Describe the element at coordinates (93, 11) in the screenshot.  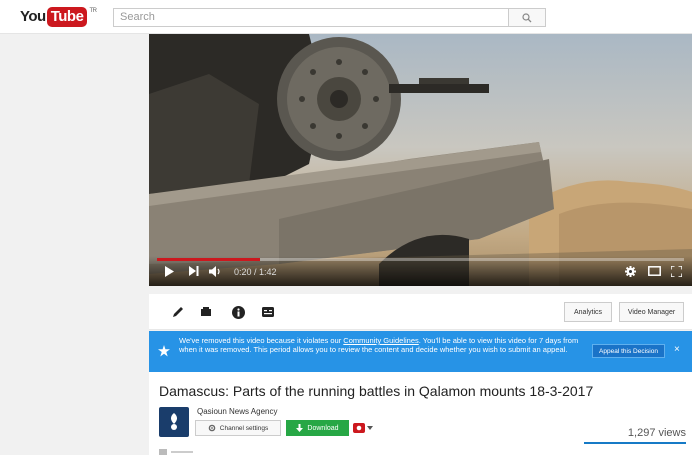
I see `logo-country: TR` at that location.